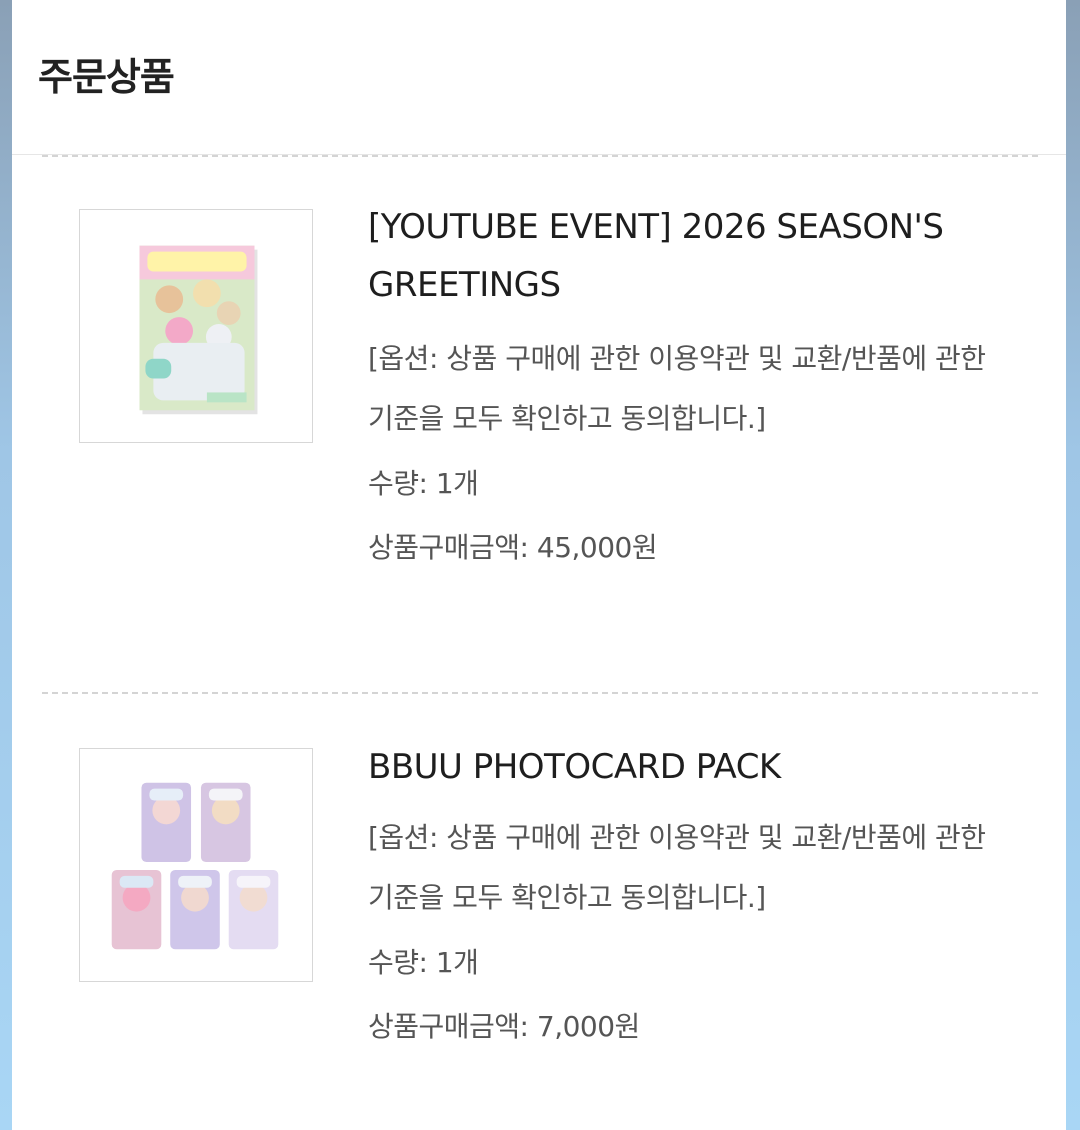 Image resolution: width=1080 pixels, height=1130 pixels. Describe the element at coordinates (504, 1026) in the screenshot. I see `product-price: 상품구매금액: 7,000원` at that location.